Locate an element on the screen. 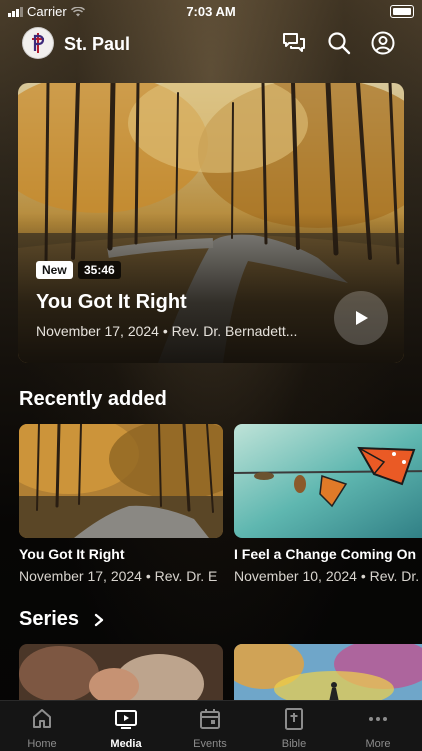 This screenshot has width=422, height=751. tab-home-label: Home is located at coordinates (42, 744).